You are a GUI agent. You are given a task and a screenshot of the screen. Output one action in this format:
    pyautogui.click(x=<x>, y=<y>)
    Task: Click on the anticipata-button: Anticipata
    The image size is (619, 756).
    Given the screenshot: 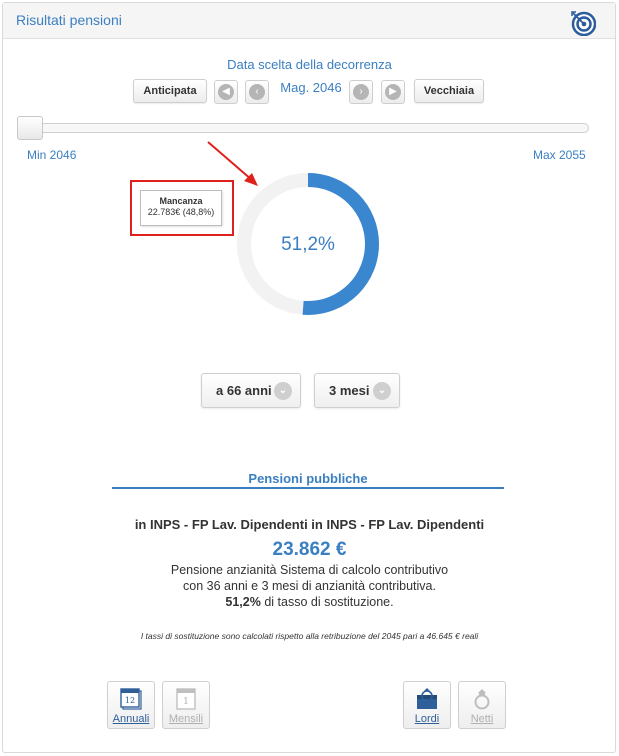 What is the action you would take?
    pyautogui.click(x=170, y=91)
    